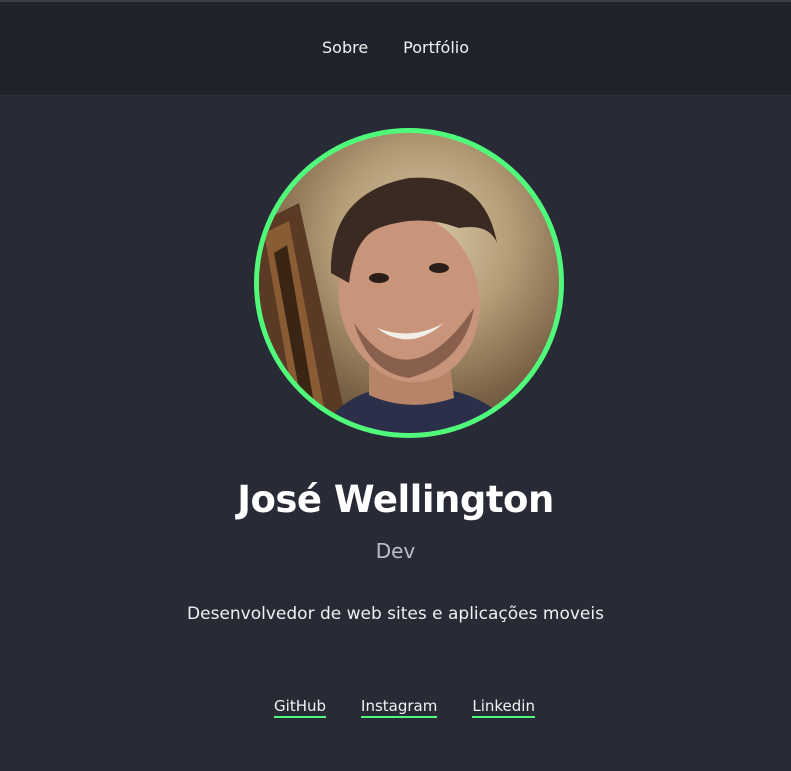 The width and height of the screenshot is (791, 771). I want to click on social-links: GitHub Instagram Linkedin, so click(395, 707).